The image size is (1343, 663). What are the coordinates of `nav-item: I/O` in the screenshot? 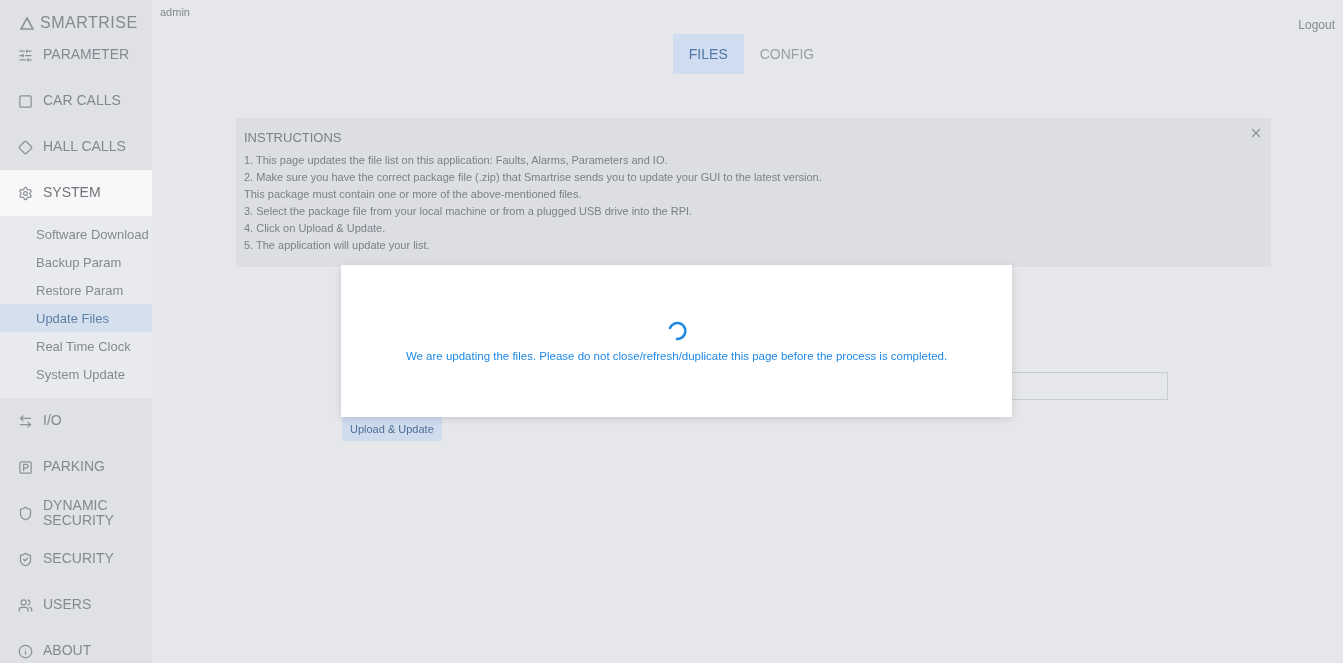 It's located at (76, 421).